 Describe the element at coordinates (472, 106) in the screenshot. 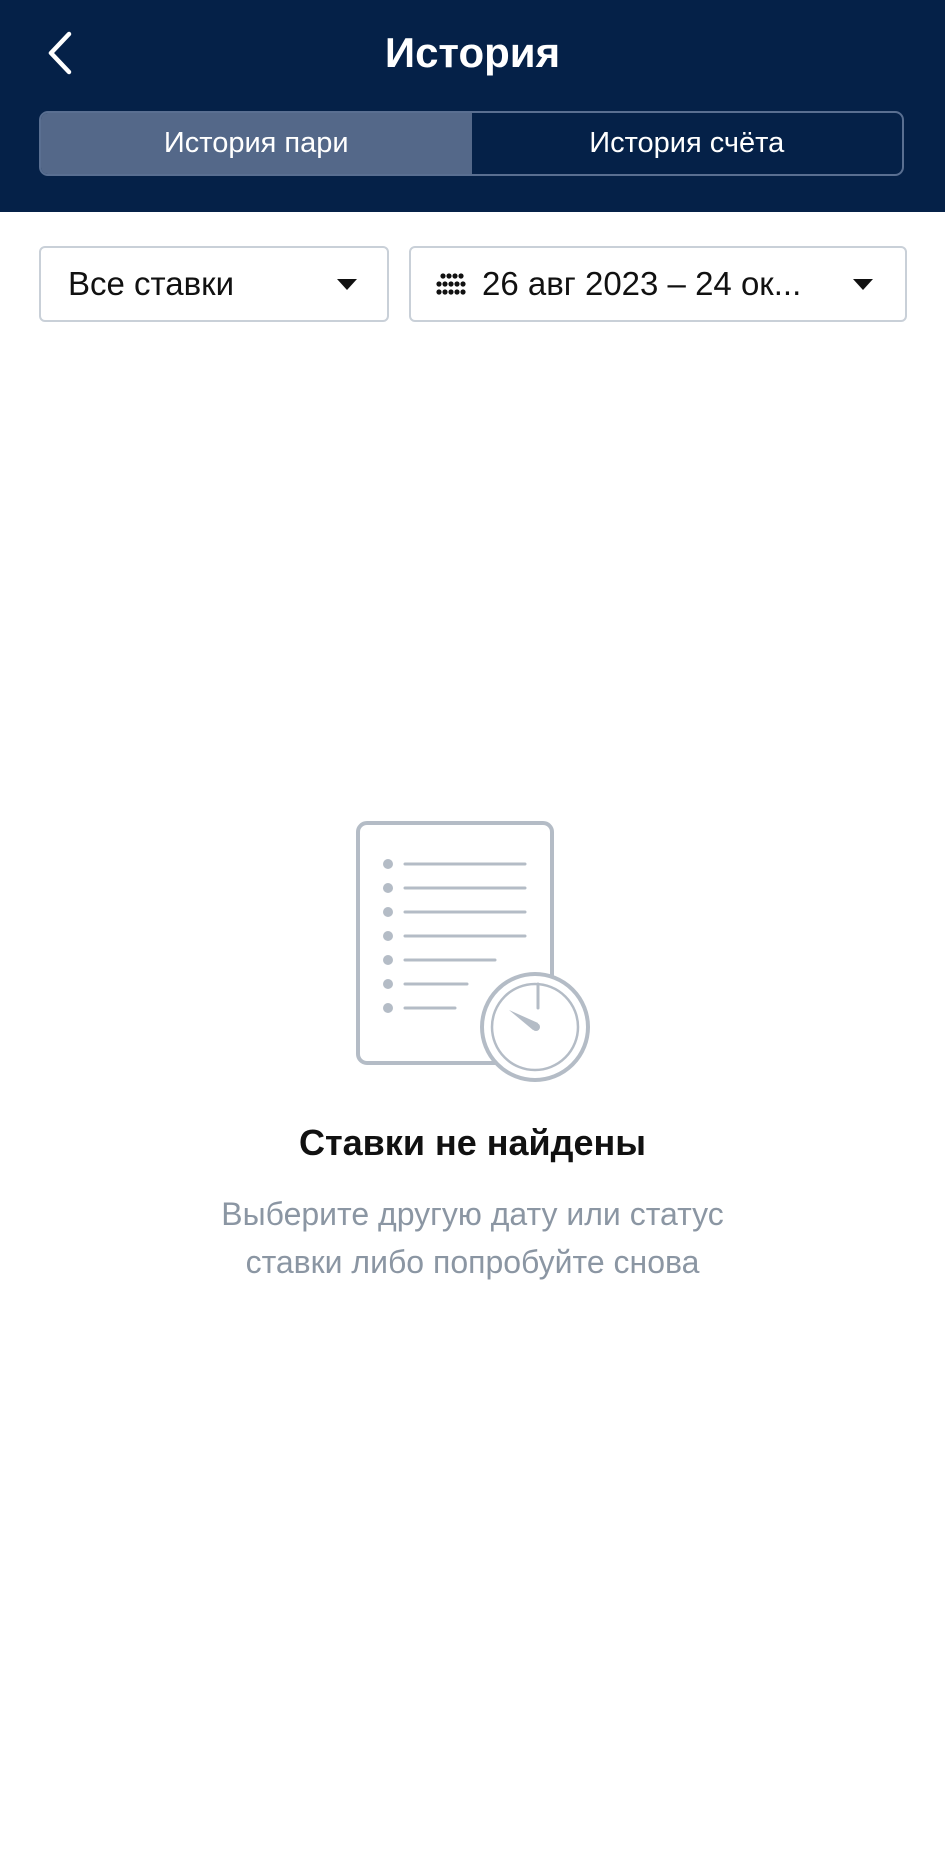

I see `header: История История пари История счёта` at that location.